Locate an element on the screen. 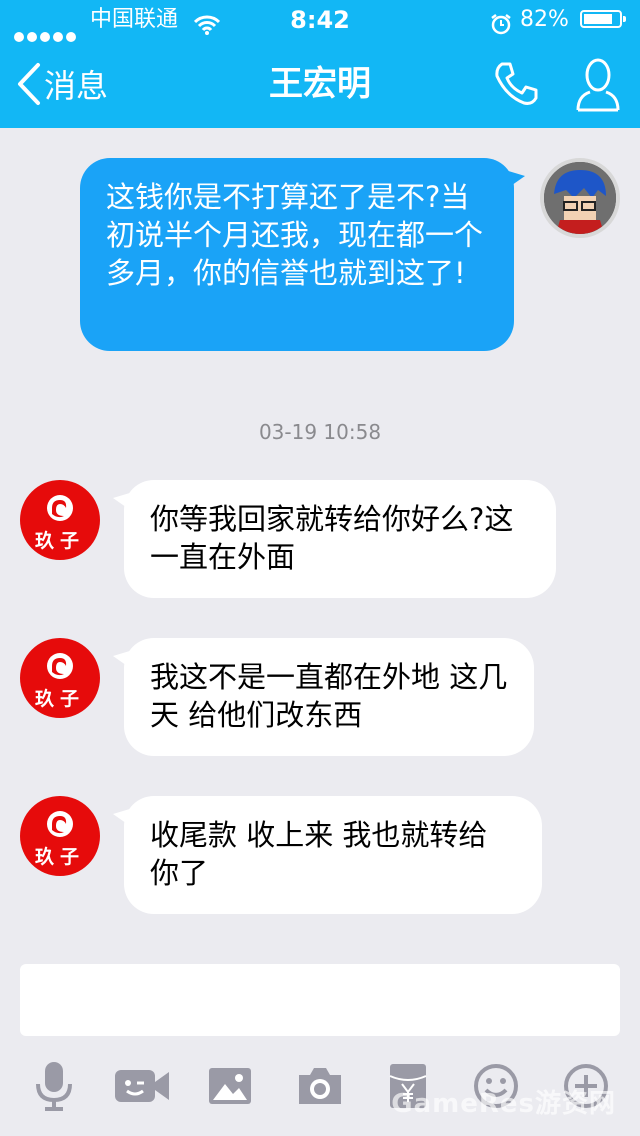 The height and width of the screenshot is (1136, 640). my-avatar is located at coordinates (580, 198).